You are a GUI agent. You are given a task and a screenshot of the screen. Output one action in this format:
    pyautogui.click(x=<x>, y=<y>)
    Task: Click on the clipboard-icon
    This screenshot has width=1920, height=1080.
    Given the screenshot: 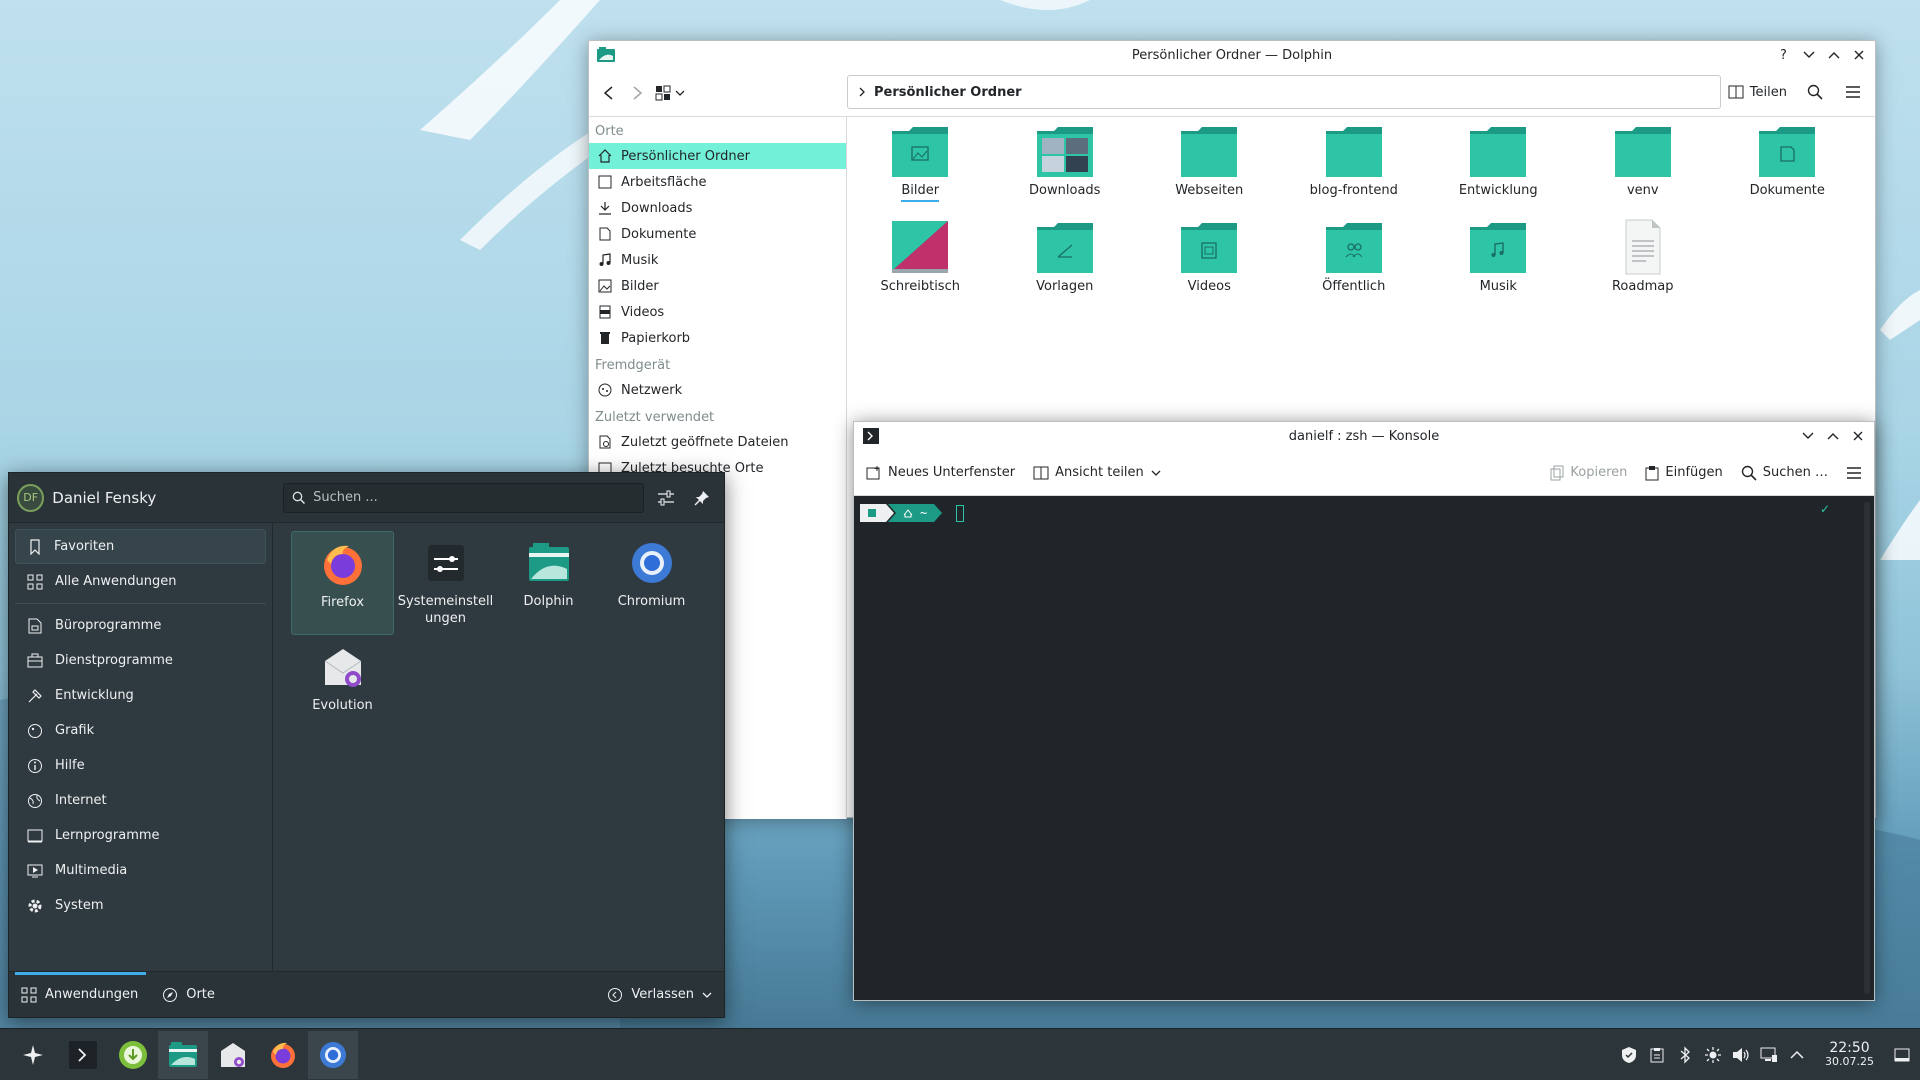 What is the action you would take?
    pyautogui.click(x=1657, y=1055)
    